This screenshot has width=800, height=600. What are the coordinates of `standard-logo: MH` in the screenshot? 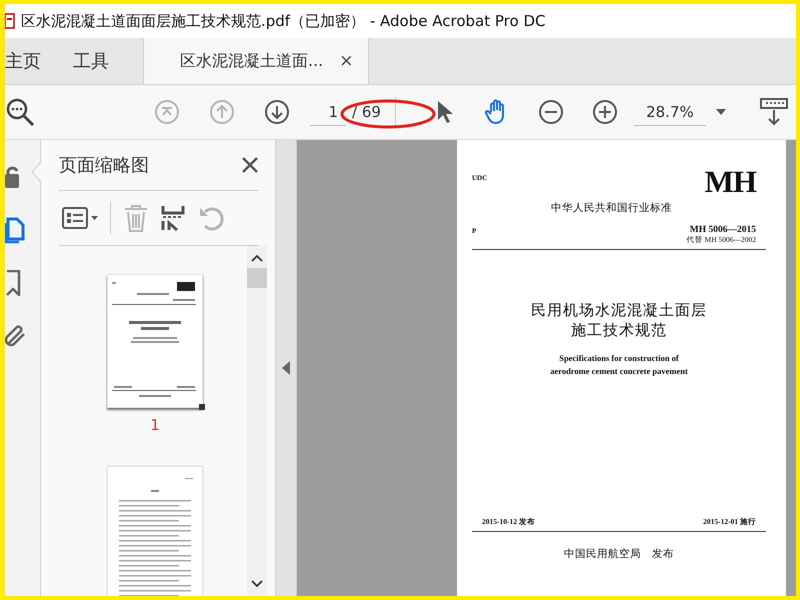 It's located at (730, 182).